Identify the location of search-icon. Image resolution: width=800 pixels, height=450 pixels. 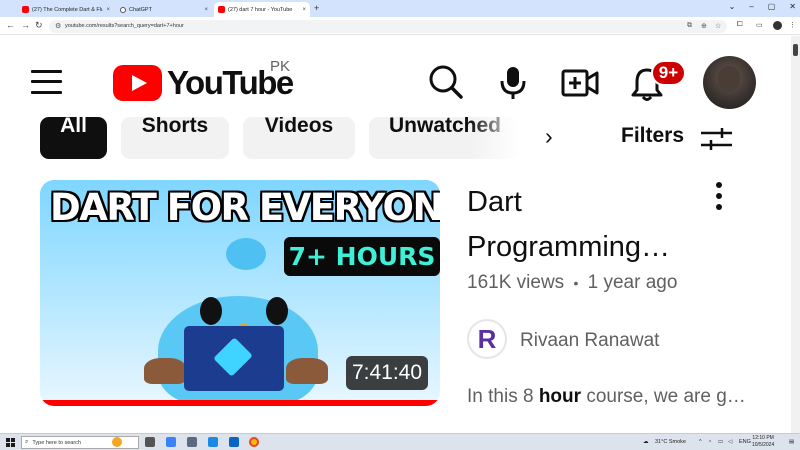
(446, 82).